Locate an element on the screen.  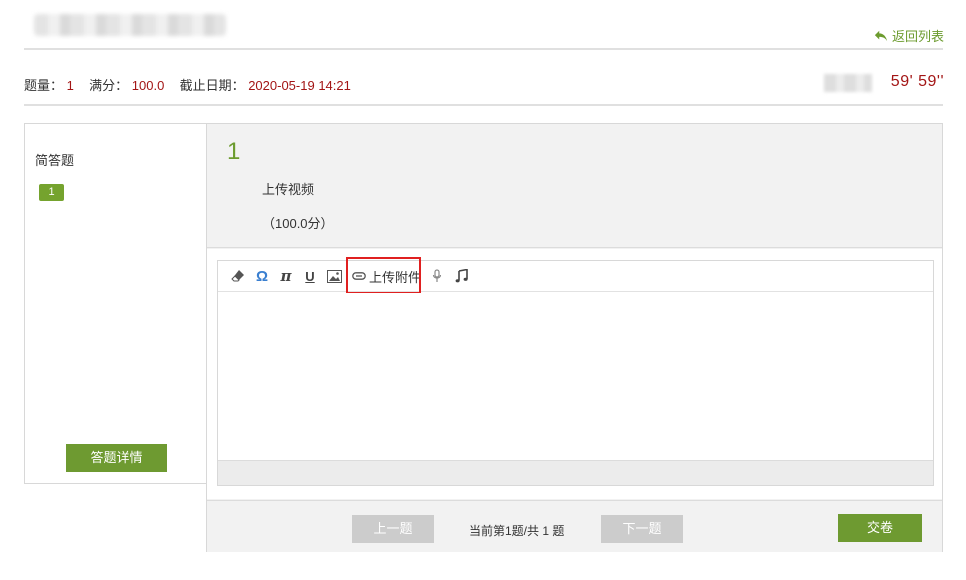
question-progress: 当前第1题/共 1 题 is located at coordinates (517, 531).